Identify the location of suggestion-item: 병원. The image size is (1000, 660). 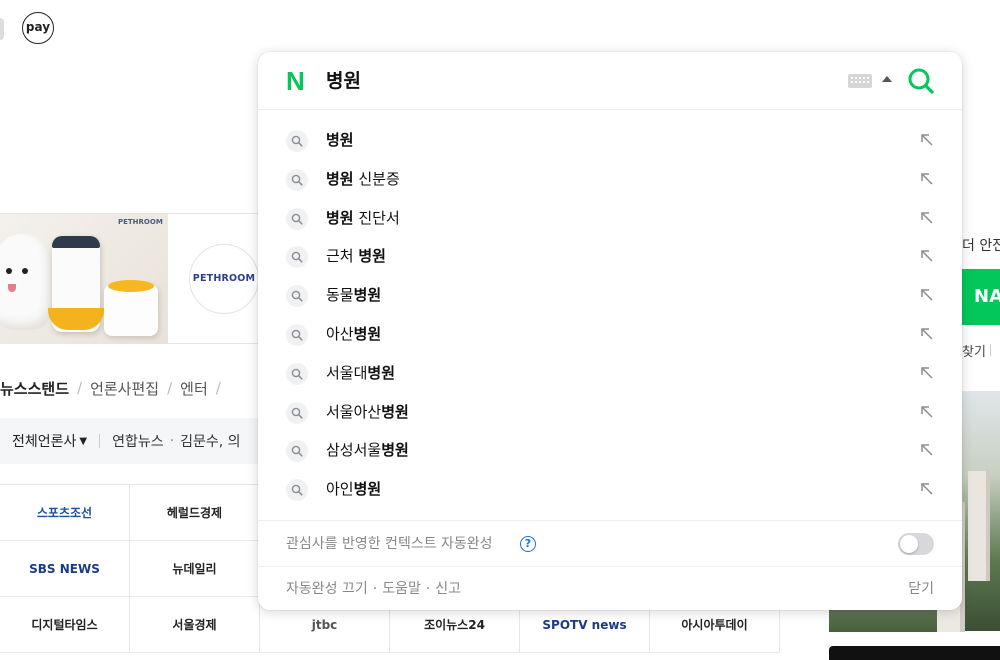
(610, 140).